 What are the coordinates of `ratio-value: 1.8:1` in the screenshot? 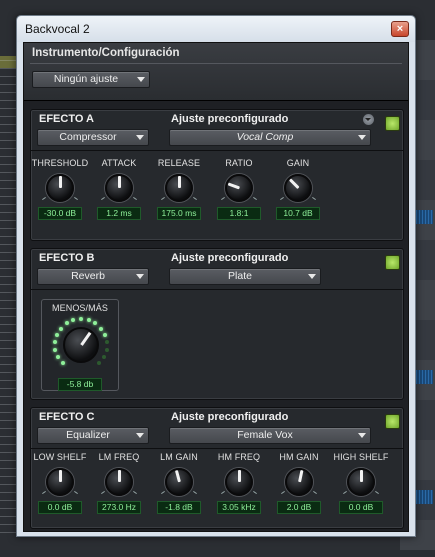 It's located at (239, 213).